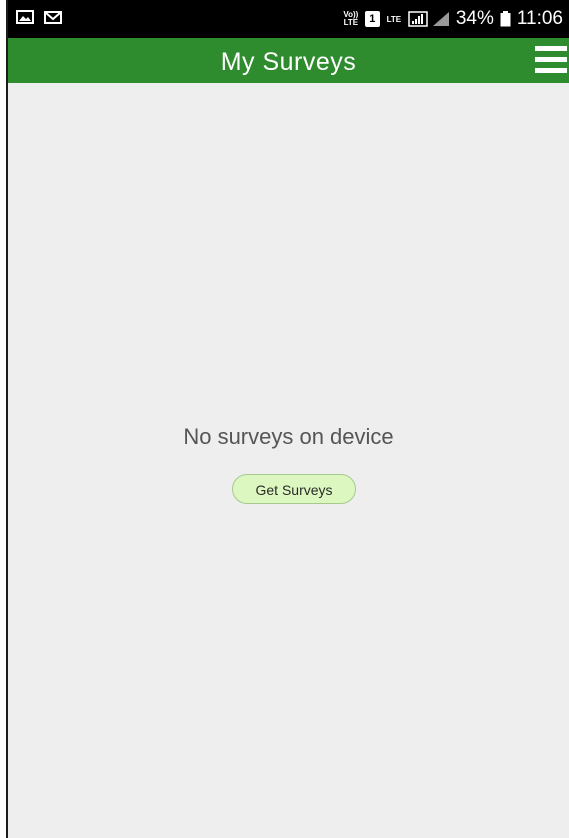 Image resolution: width=569 pixels, height=838 pixels. What do you see at coordinates (474, 18) in the screenshot?
I see `battery-percent: 34%` at bounding box center [474, 18].